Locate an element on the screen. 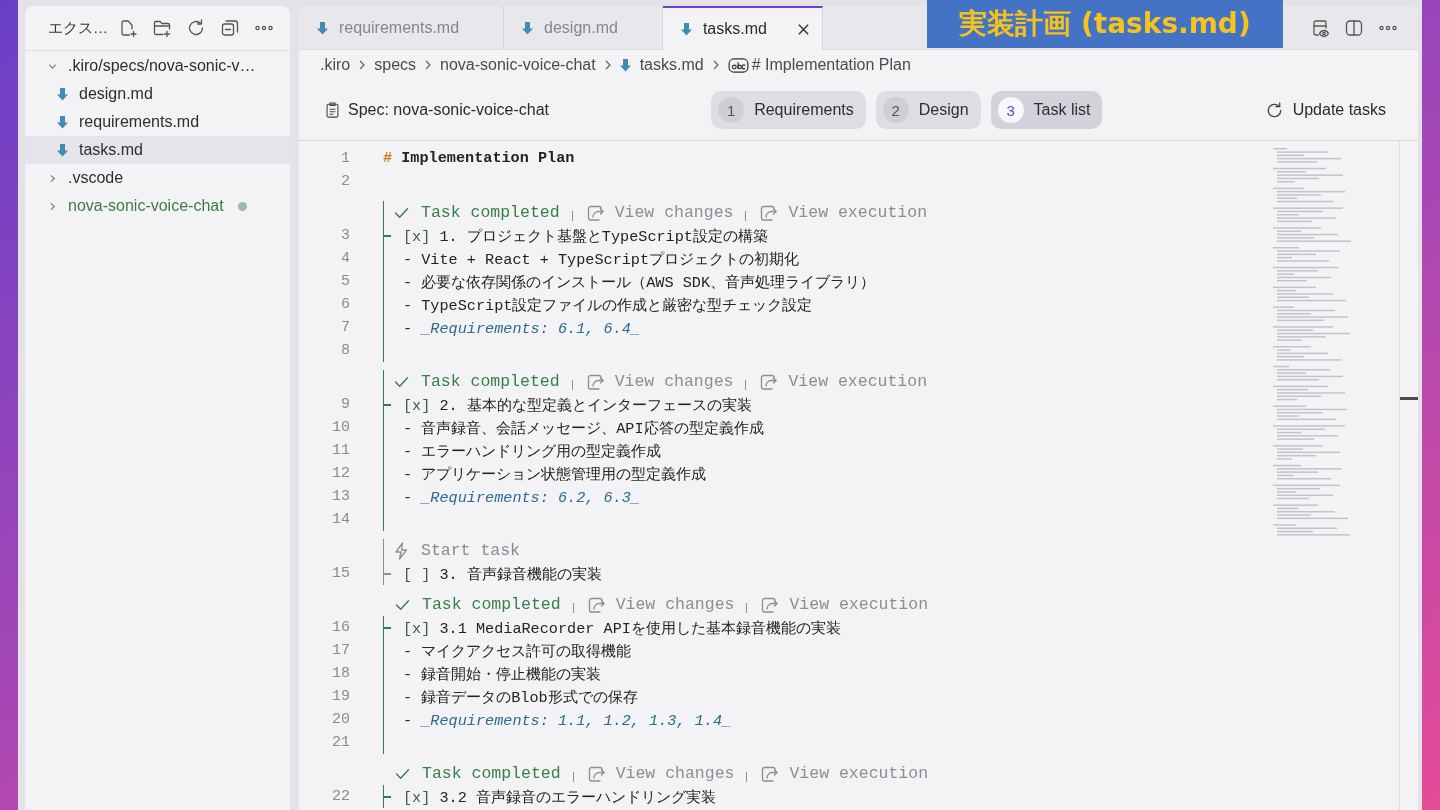 This screenshot has width=1440, height=810. code-line: [x] 3.1 MediaRecorder APIを使用した基本録音機能の実装 is located at coordinates (622, 629).